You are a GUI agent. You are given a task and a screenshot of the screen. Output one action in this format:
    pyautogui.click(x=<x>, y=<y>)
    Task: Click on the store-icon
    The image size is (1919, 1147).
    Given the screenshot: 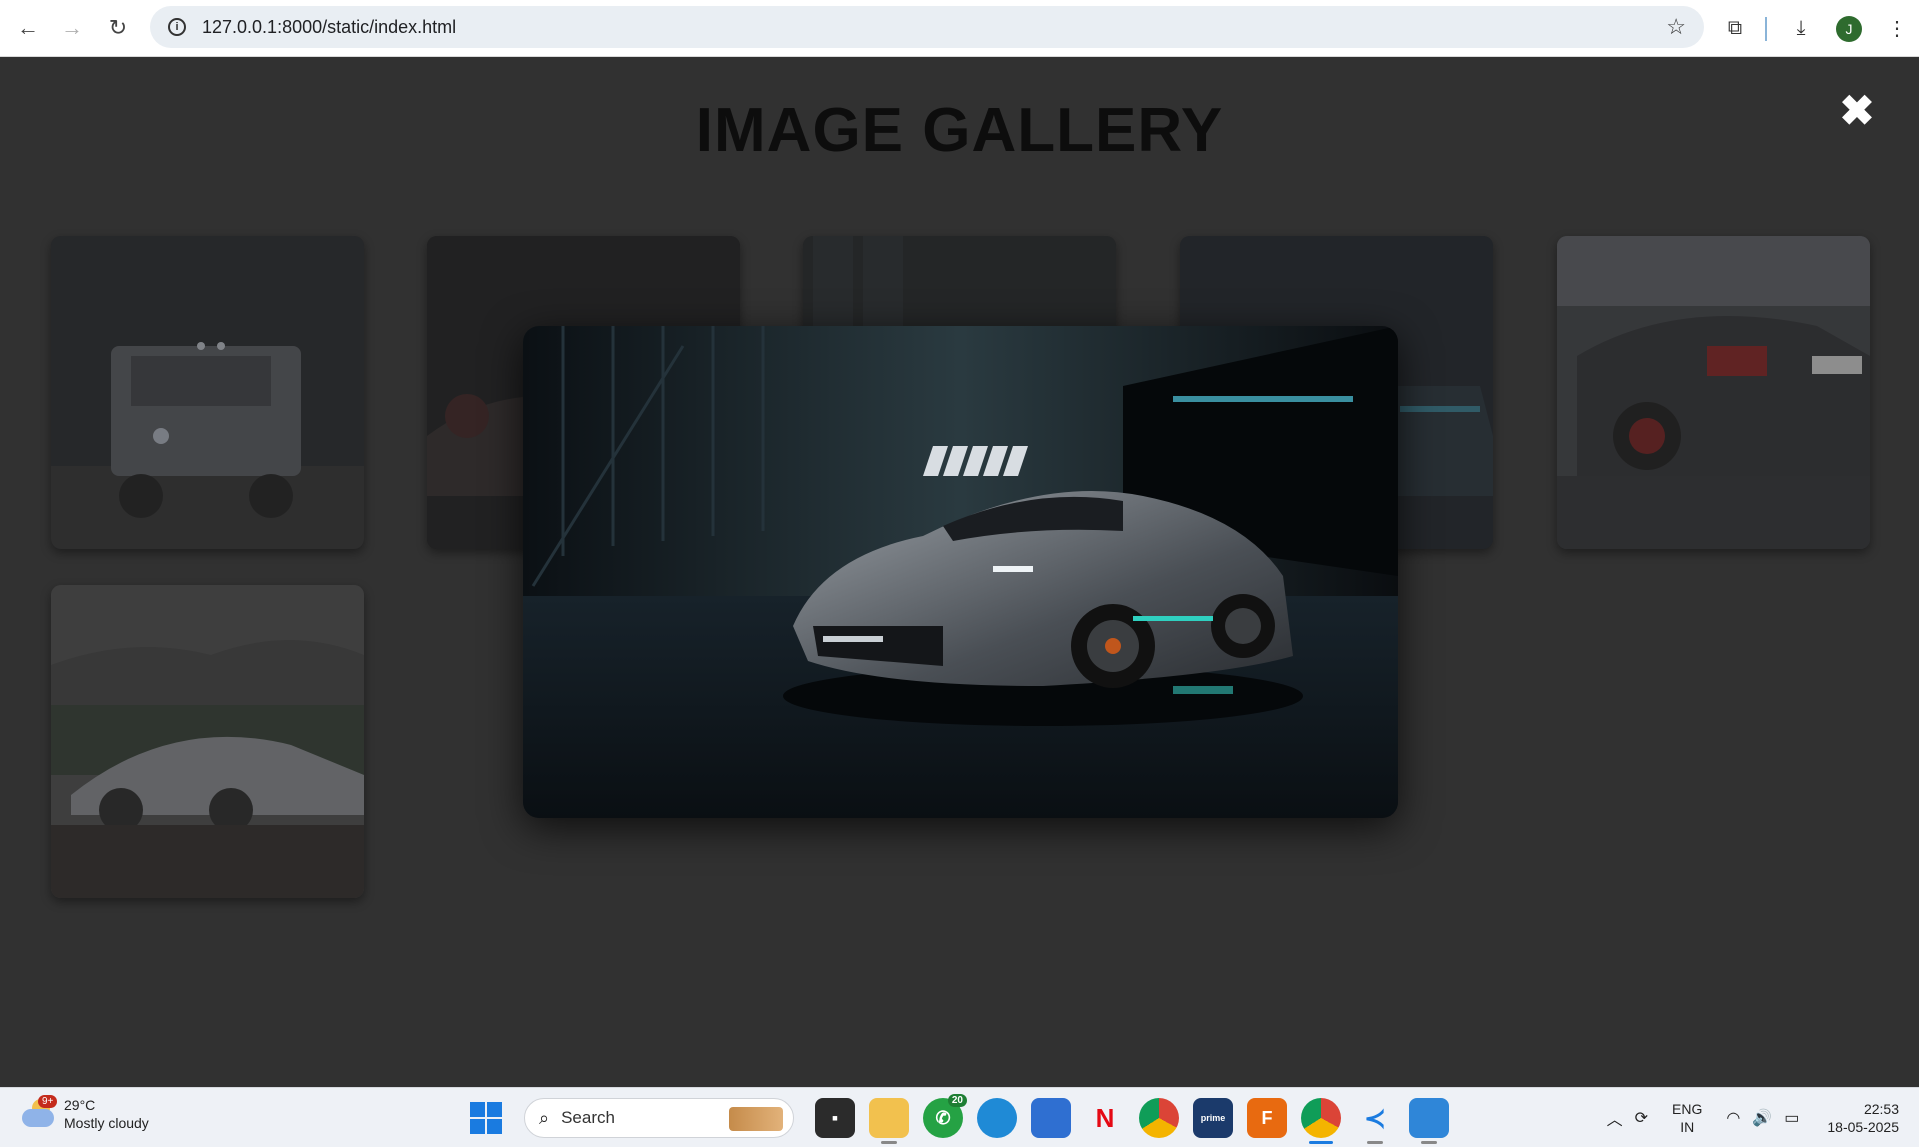 What is the action you would take?
    pyautogui.click(x=1051, y=1118)
    